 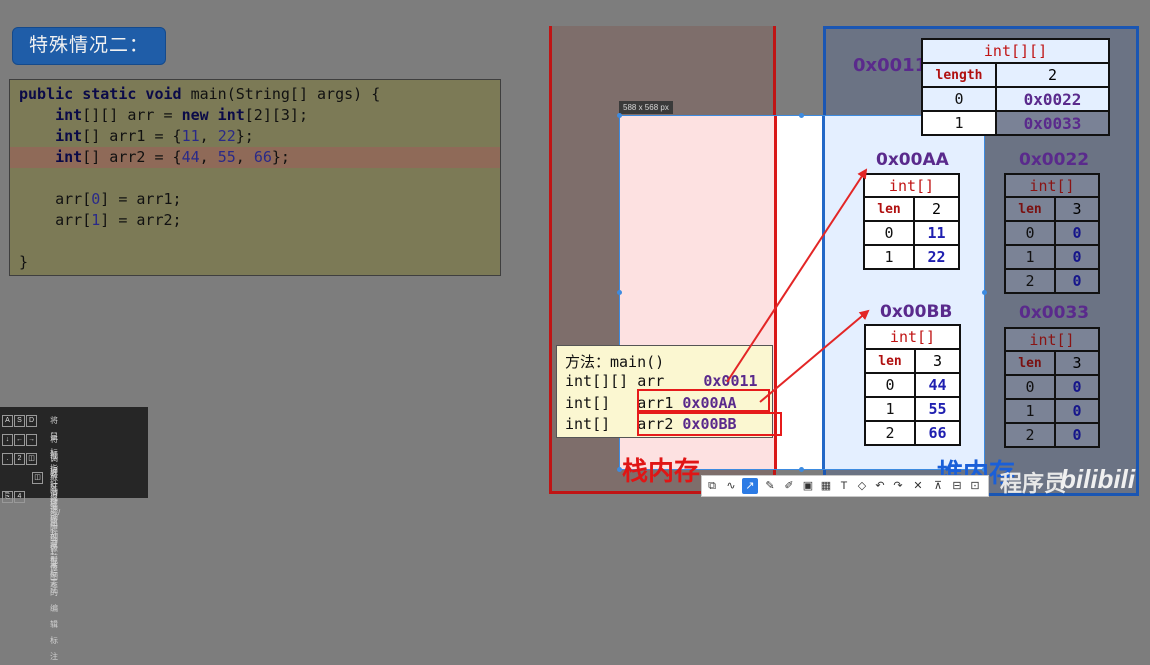 I want to click on screenshot-toolbar: ⧉ ∿ ↗ ✎ ✐ ▣ ▦ T ◇ ↶ ↷ ✕ ⊼ ⊟ ⊡, so click(x=845, y=486).